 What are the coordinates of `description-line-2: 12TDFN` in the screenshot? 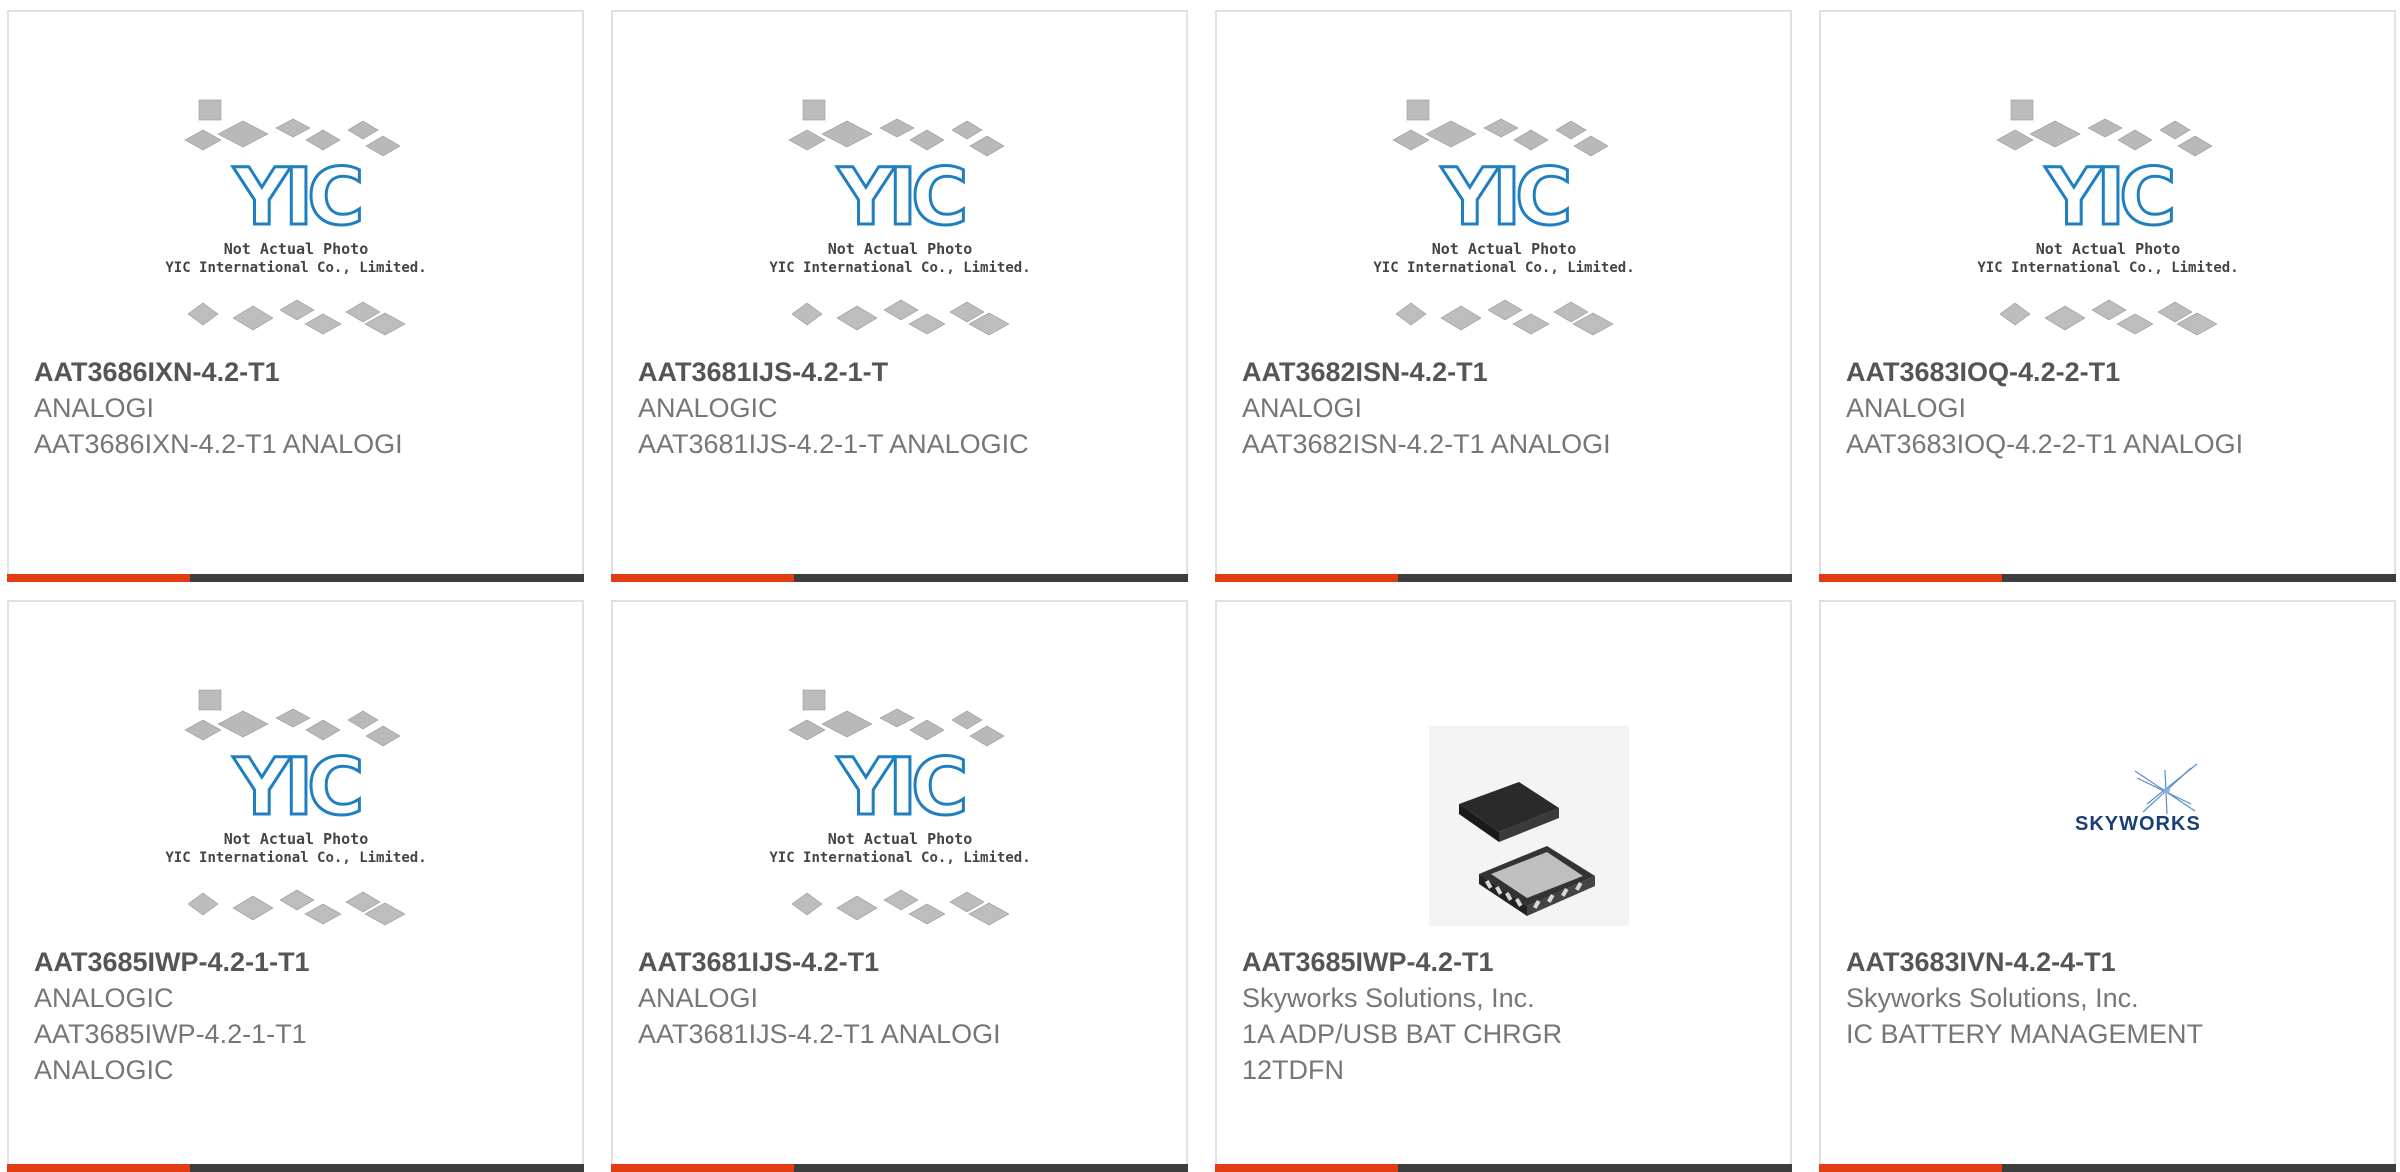 It's located at (1293, 1070).